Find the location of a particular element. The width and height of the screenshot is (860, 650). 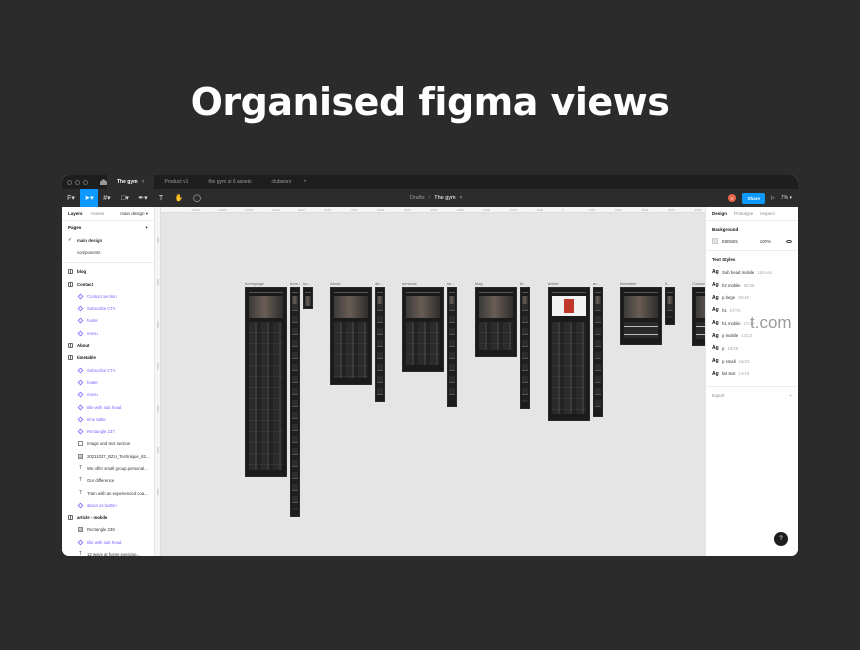

tab-clubworx: clubworx is located at coordinates (281, 182).